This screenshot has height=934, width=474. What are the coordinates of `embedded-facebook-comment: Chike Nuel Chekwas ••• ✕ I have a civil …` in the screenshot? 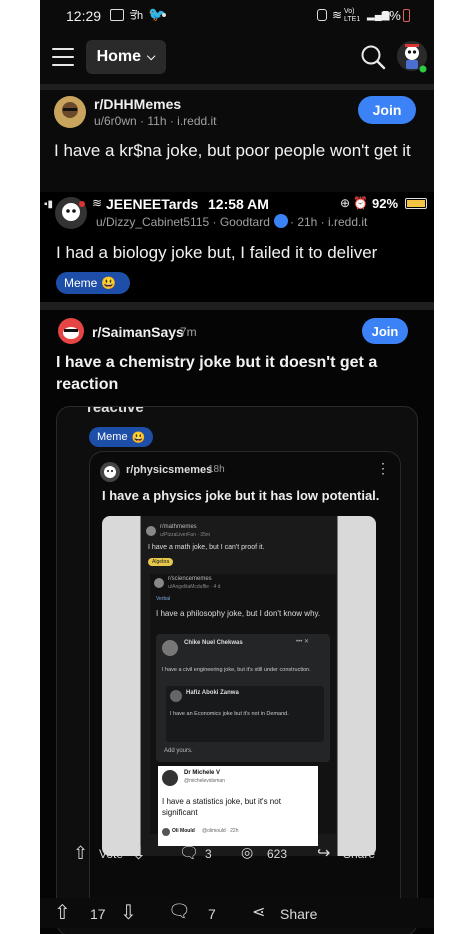 It's located at (243, 698).